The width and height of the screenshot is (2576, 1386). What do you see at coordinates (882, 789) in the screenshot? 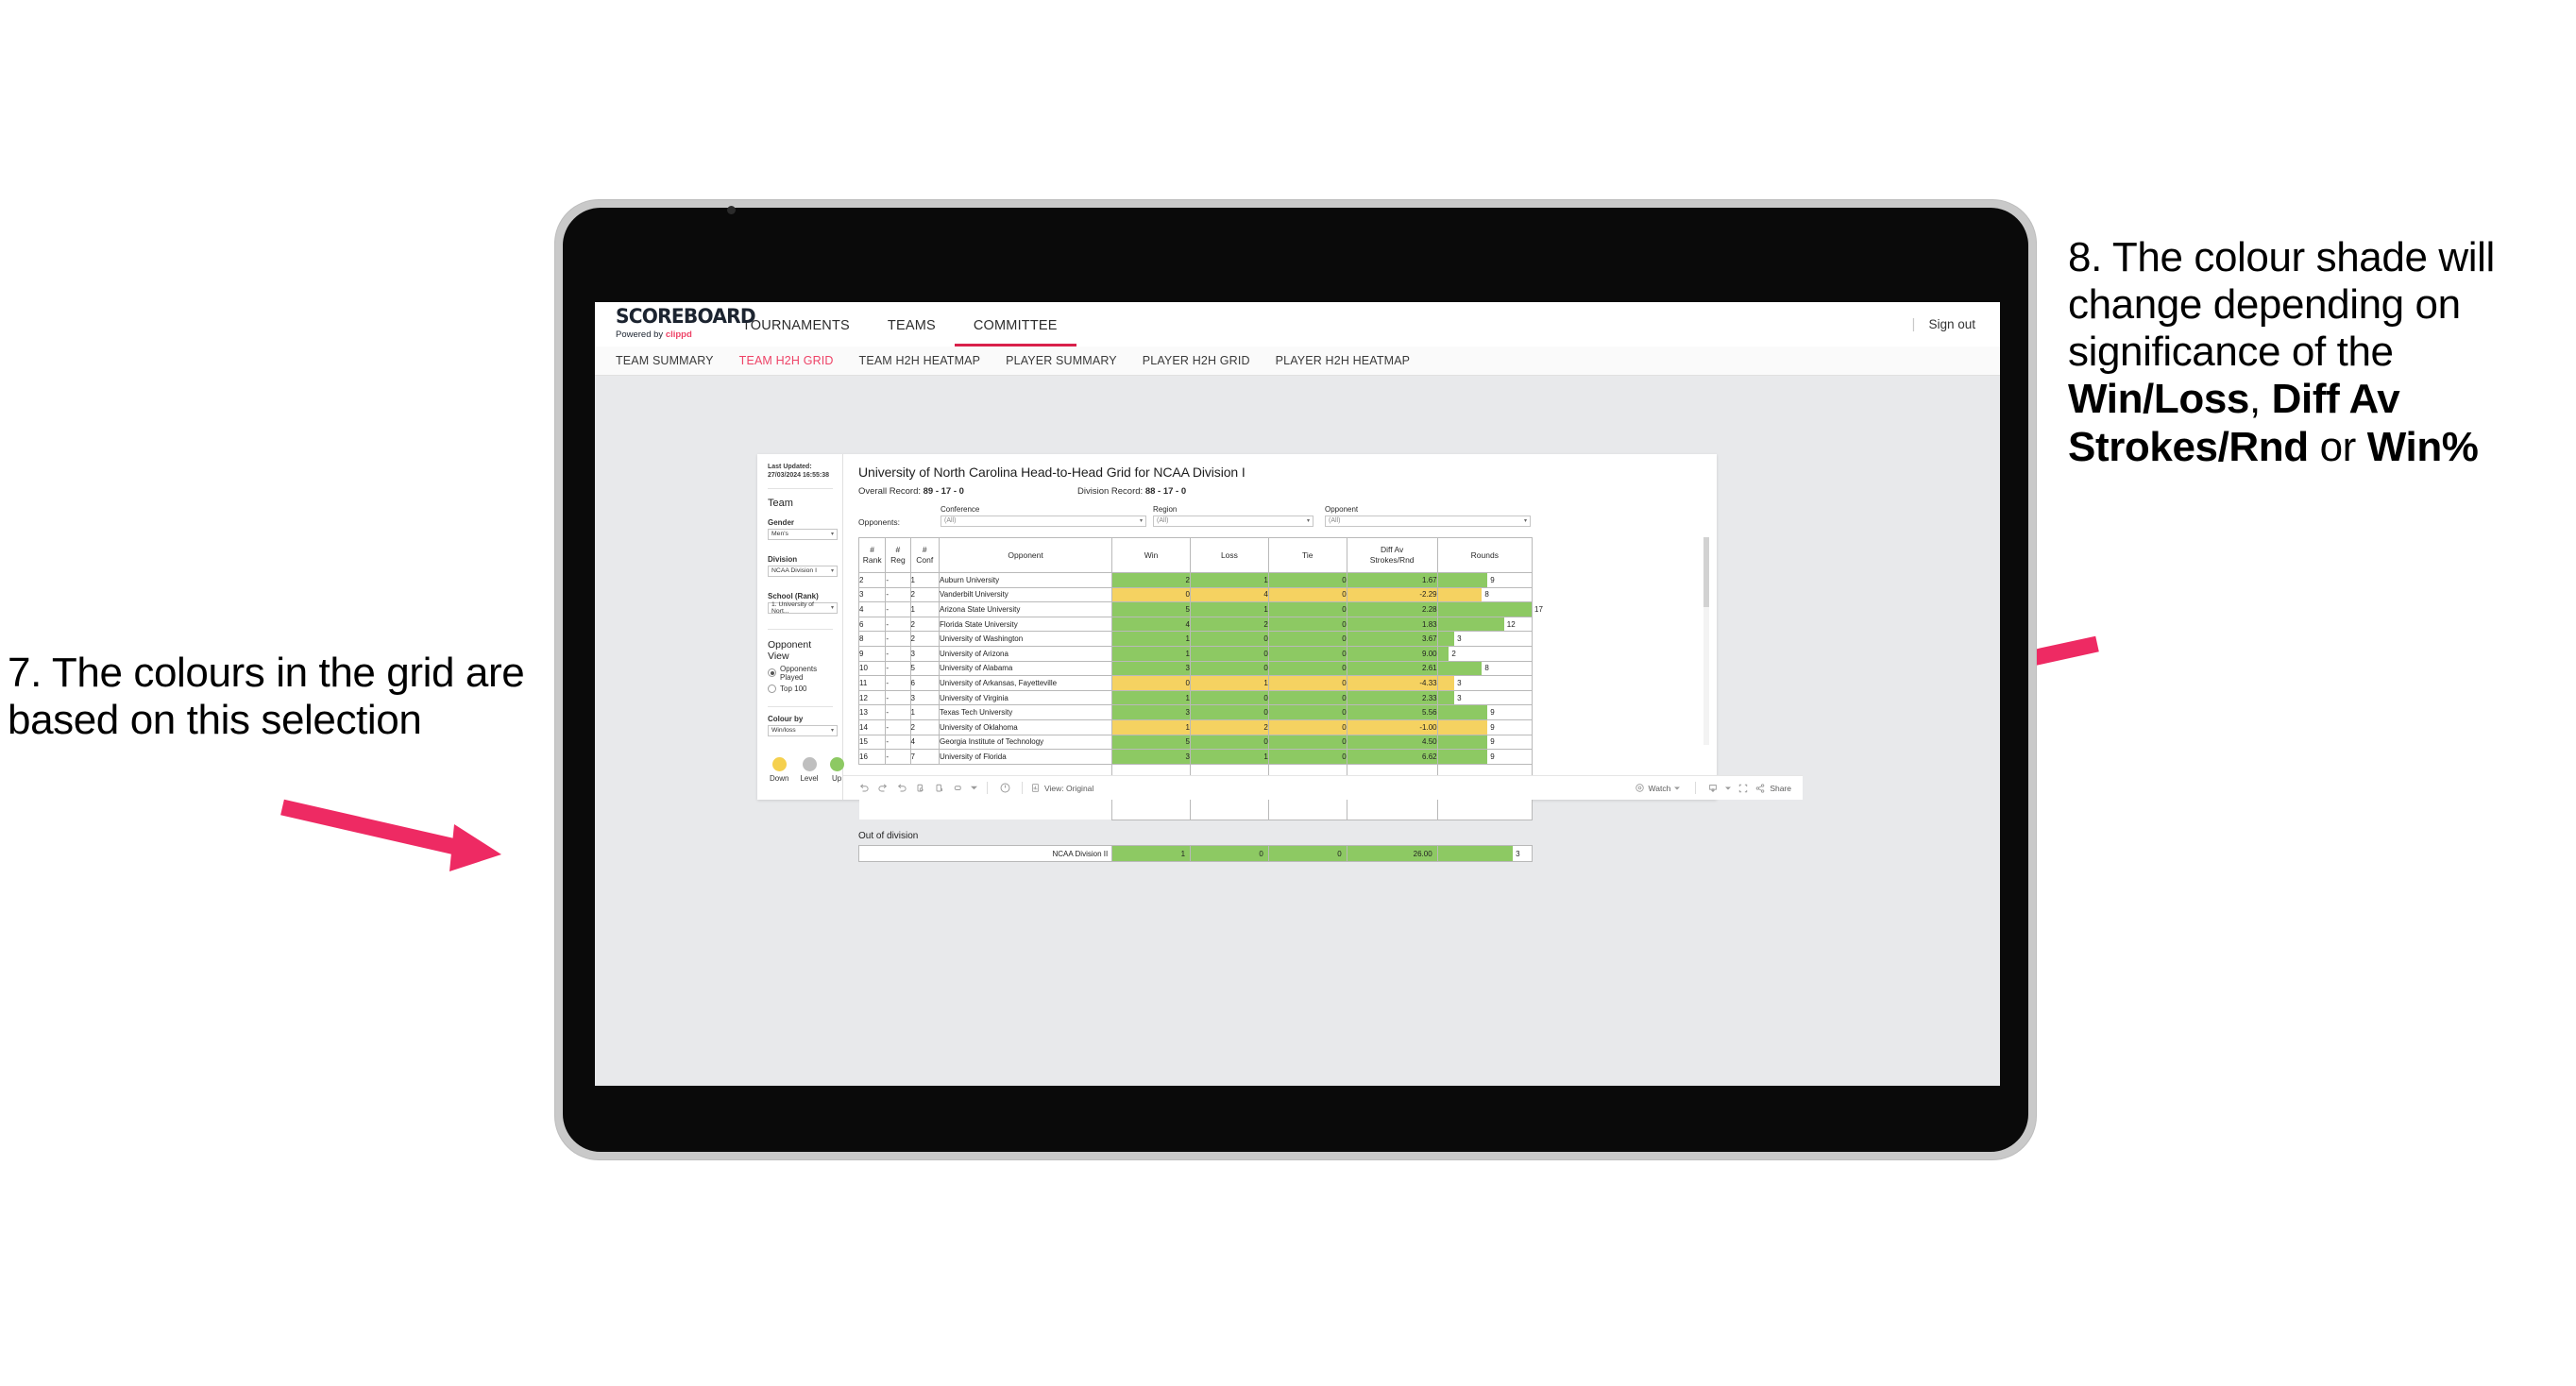
I see `redo-icon` at bounding box center [882, 789].